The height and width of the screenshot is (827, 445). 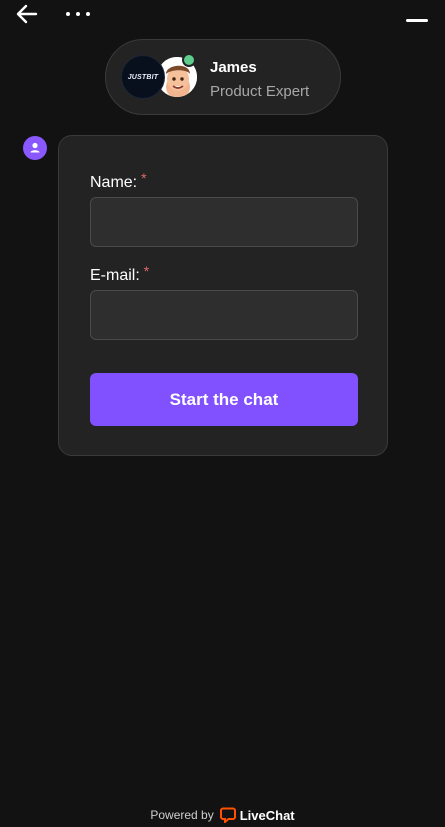 I want to click on agent-name: James, so click(x=233, y=67).